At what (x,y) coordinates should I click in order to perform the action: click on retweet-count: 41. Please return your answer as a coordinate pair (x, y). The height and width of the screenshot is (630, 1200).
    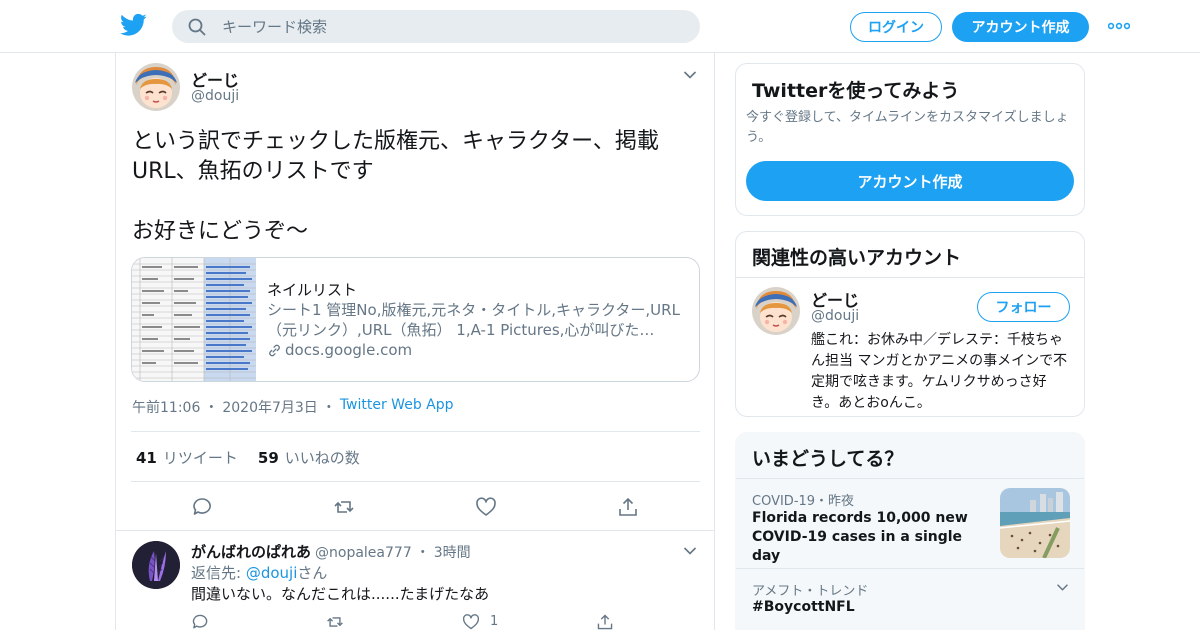
    Looking at the image, I should click on (146, 458).